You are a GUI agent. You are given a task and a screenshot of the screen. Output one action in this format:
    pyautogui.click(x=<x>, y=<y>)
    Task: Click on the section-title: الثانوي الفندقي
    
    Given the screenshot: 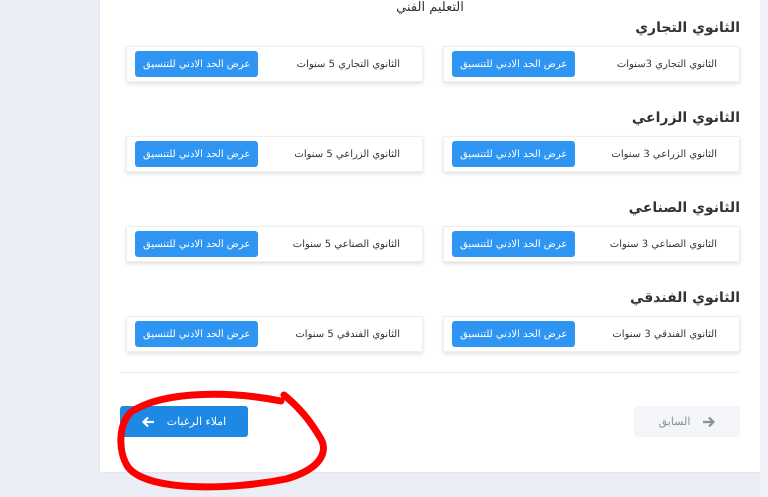 What is the action you would take?
    pyautogui.click(x=684, y=298)
    